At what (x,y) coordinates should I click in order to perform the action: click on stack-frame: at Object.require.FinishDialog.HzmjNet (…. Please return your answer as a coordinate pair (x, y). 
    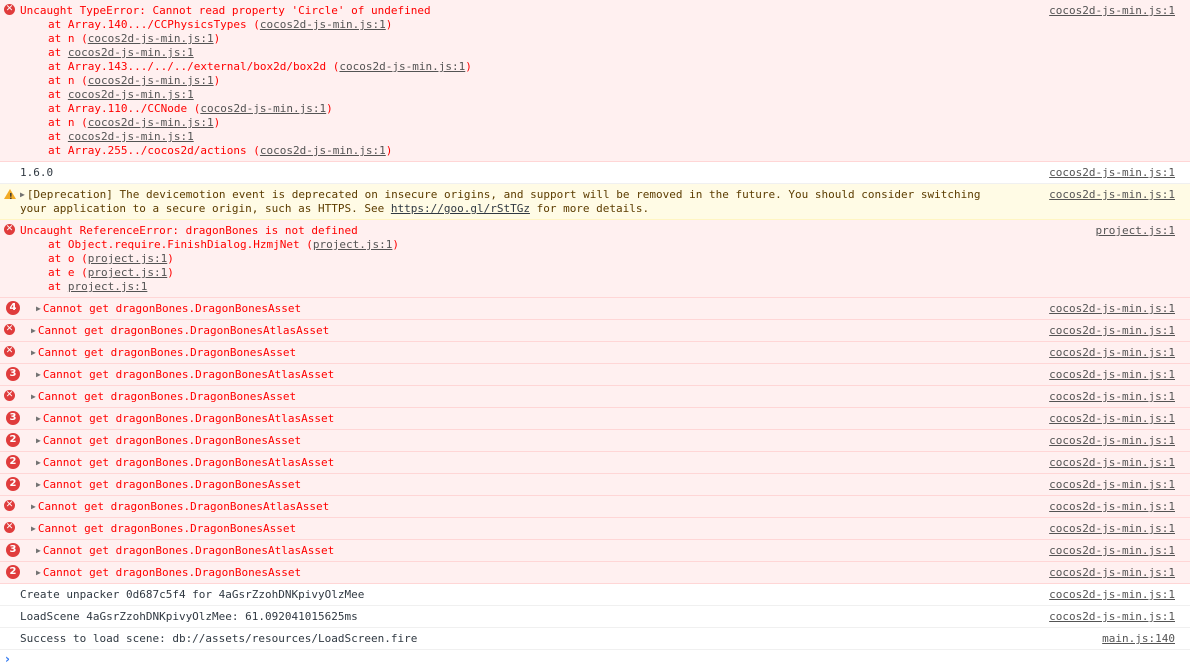
    Looking at the image, I should click on (224, 244).